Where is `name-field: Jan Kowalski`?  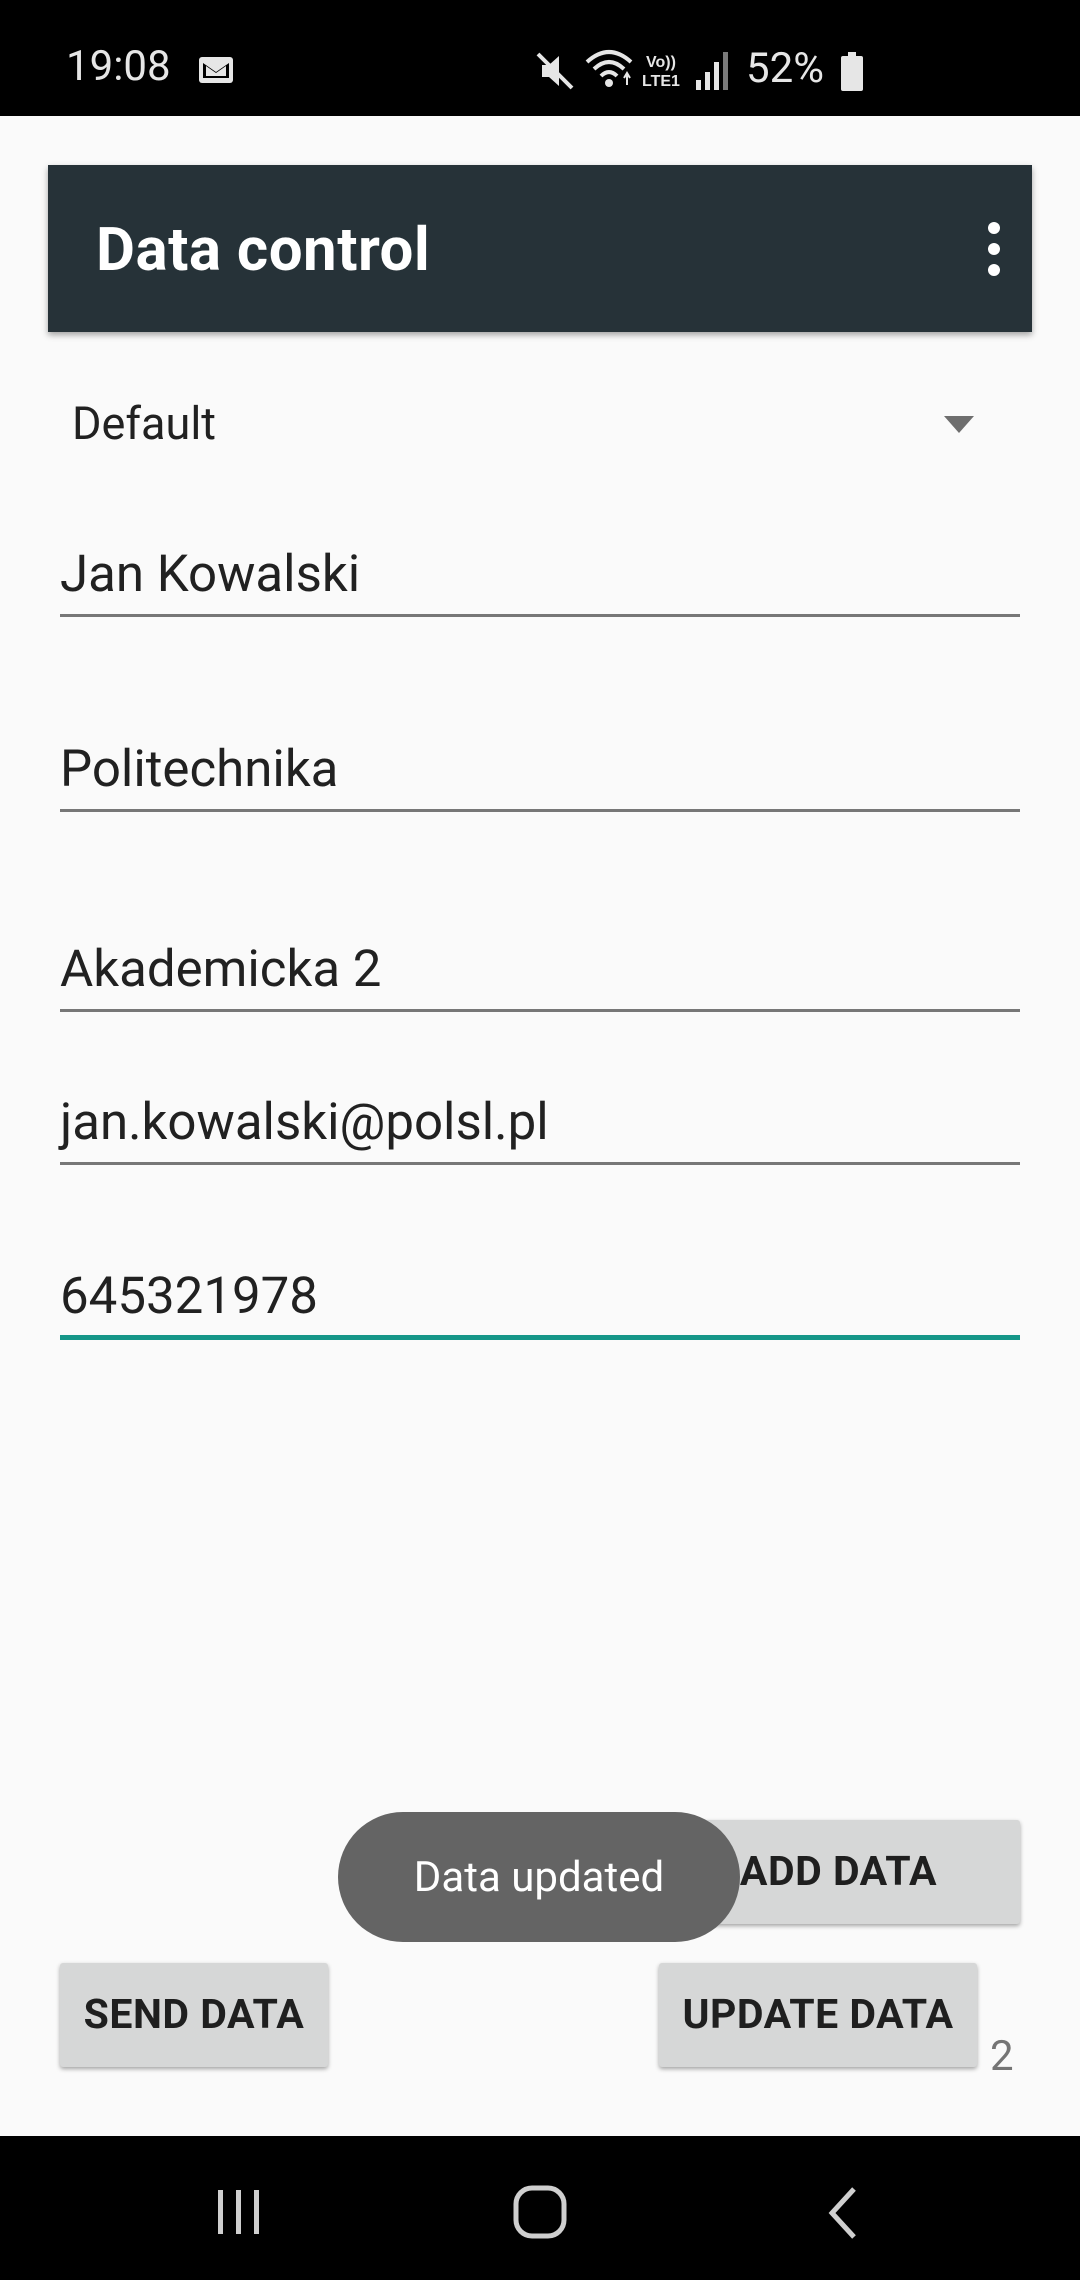 name-field: Jan Kowalski is located at coordinates (540, 580).